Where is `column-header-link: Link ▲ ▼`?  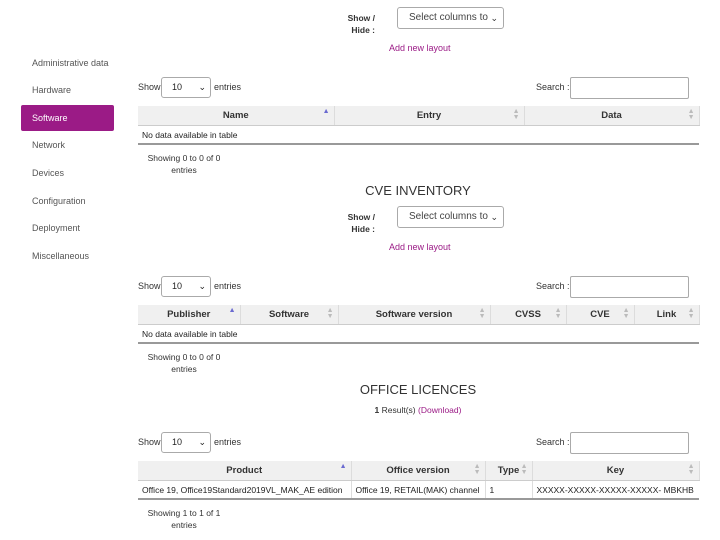
column-header-link: Link ▲ ▼ is located at coordinates (667, 315).